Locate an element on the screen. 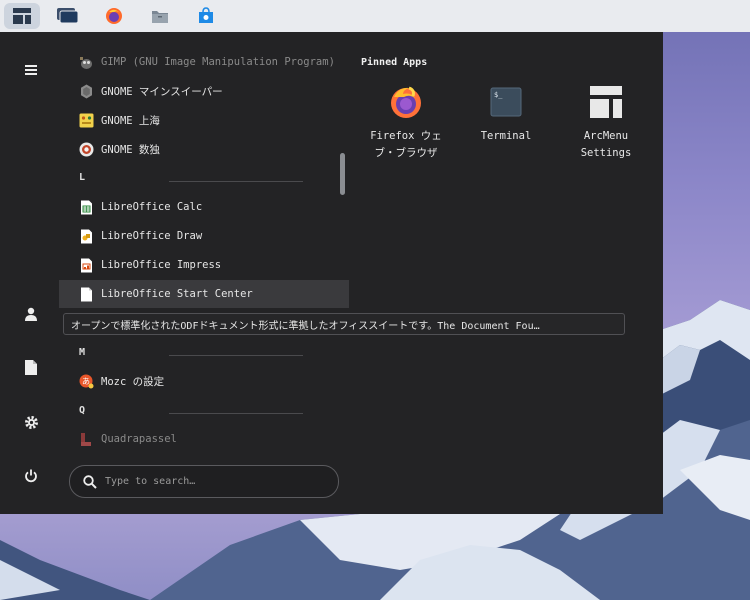 This screenshot has height=600, width=750. section-header-m: M is located at coordinates (82, 352).